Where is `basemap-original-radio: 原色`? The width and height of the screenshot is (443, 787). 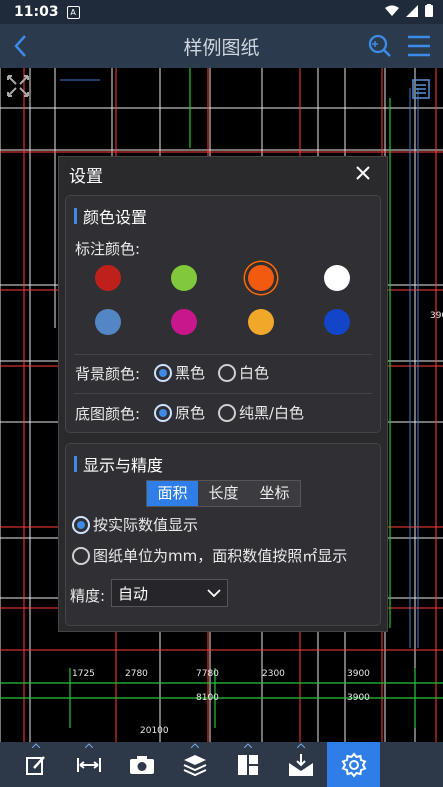 basemap-original-radio: 原色 is located at coordinates (179, 412).